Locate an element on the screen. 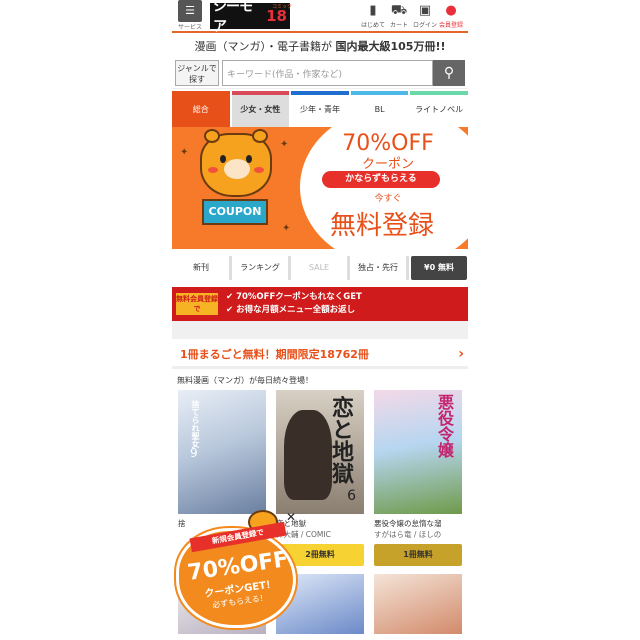 The height and width of the screenshot is (640, 640). logo-small-text: コミック is located at coordinates (282, 7).